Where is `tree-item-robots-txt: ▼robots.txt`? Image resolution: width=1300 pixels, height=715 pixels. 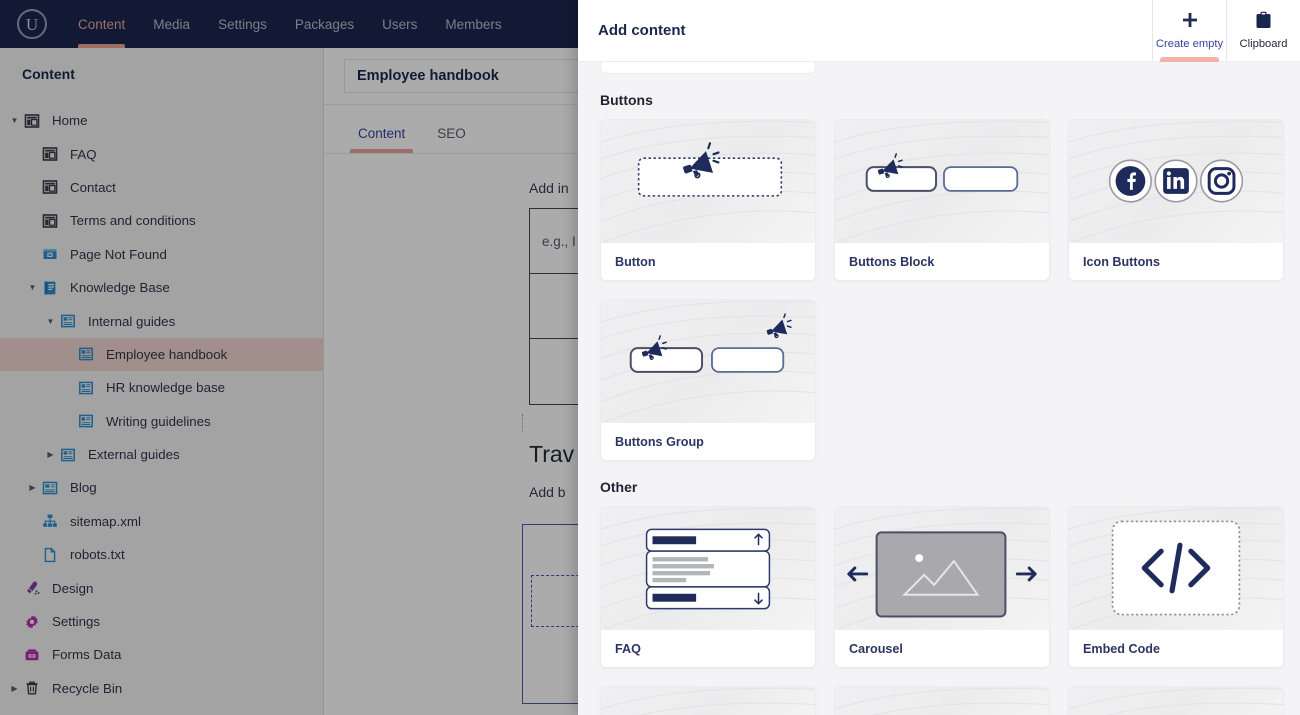 tree-item-robots-txt: ▼robots.txt is located at coordinates (161, 554).